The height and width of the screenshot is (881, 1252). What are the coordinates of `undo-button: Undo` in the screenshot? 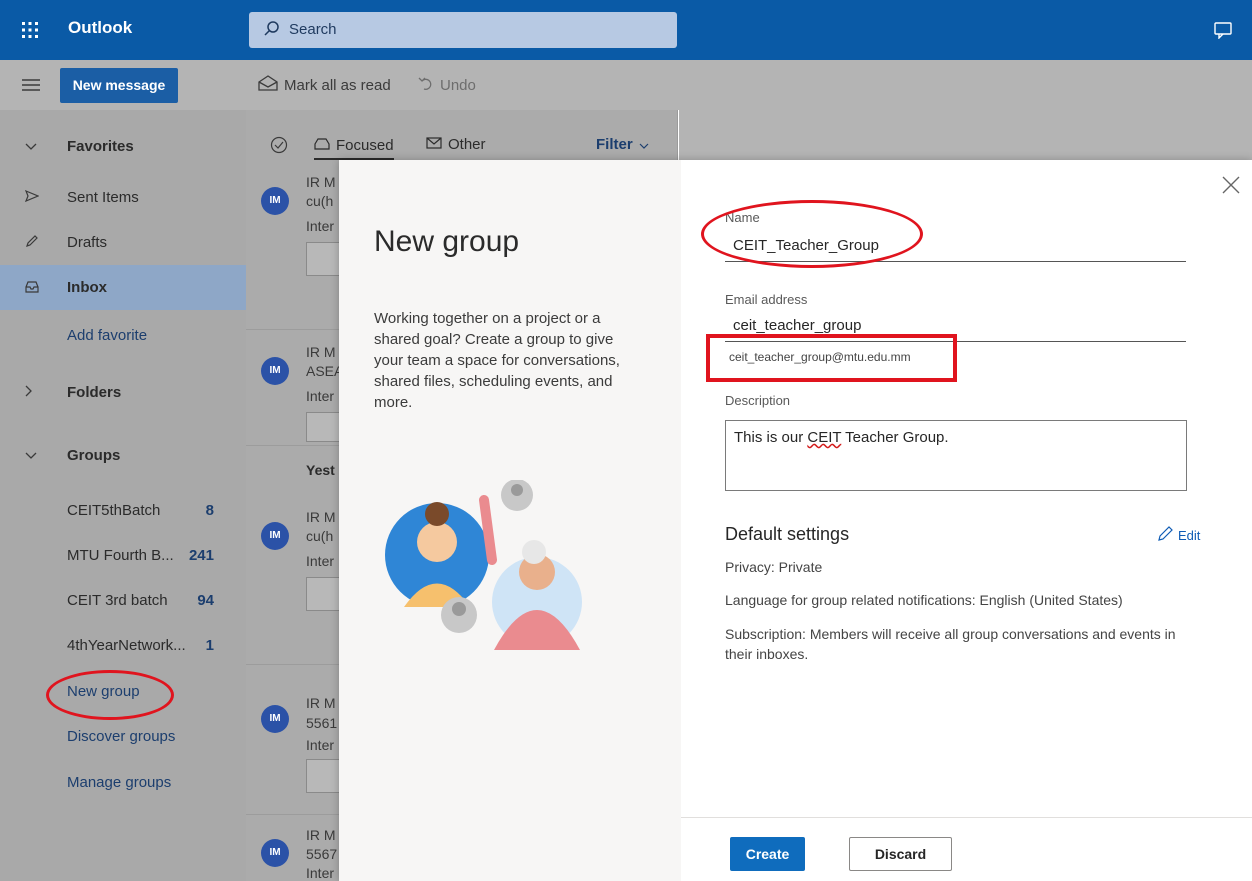 It's located at (447, 85).